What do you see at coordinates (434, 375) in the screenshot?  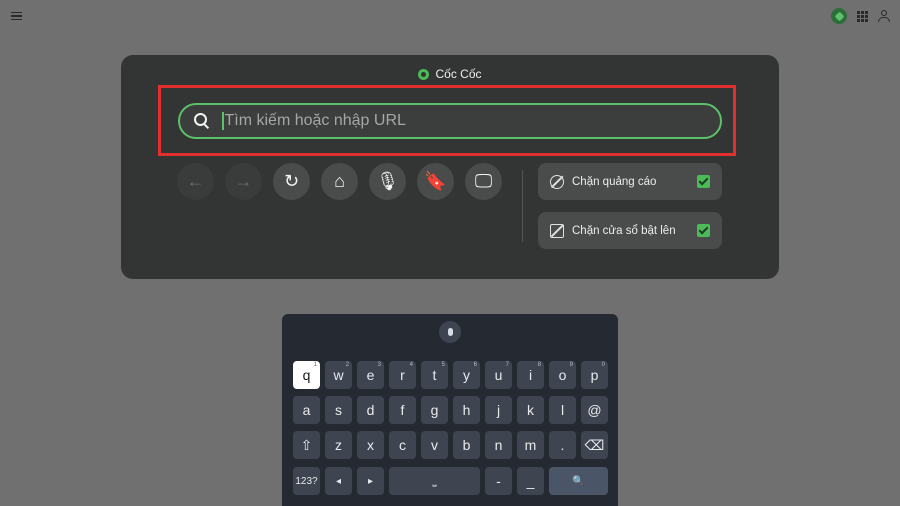 I see `key-t: t5` at bounding box center [434, 375].